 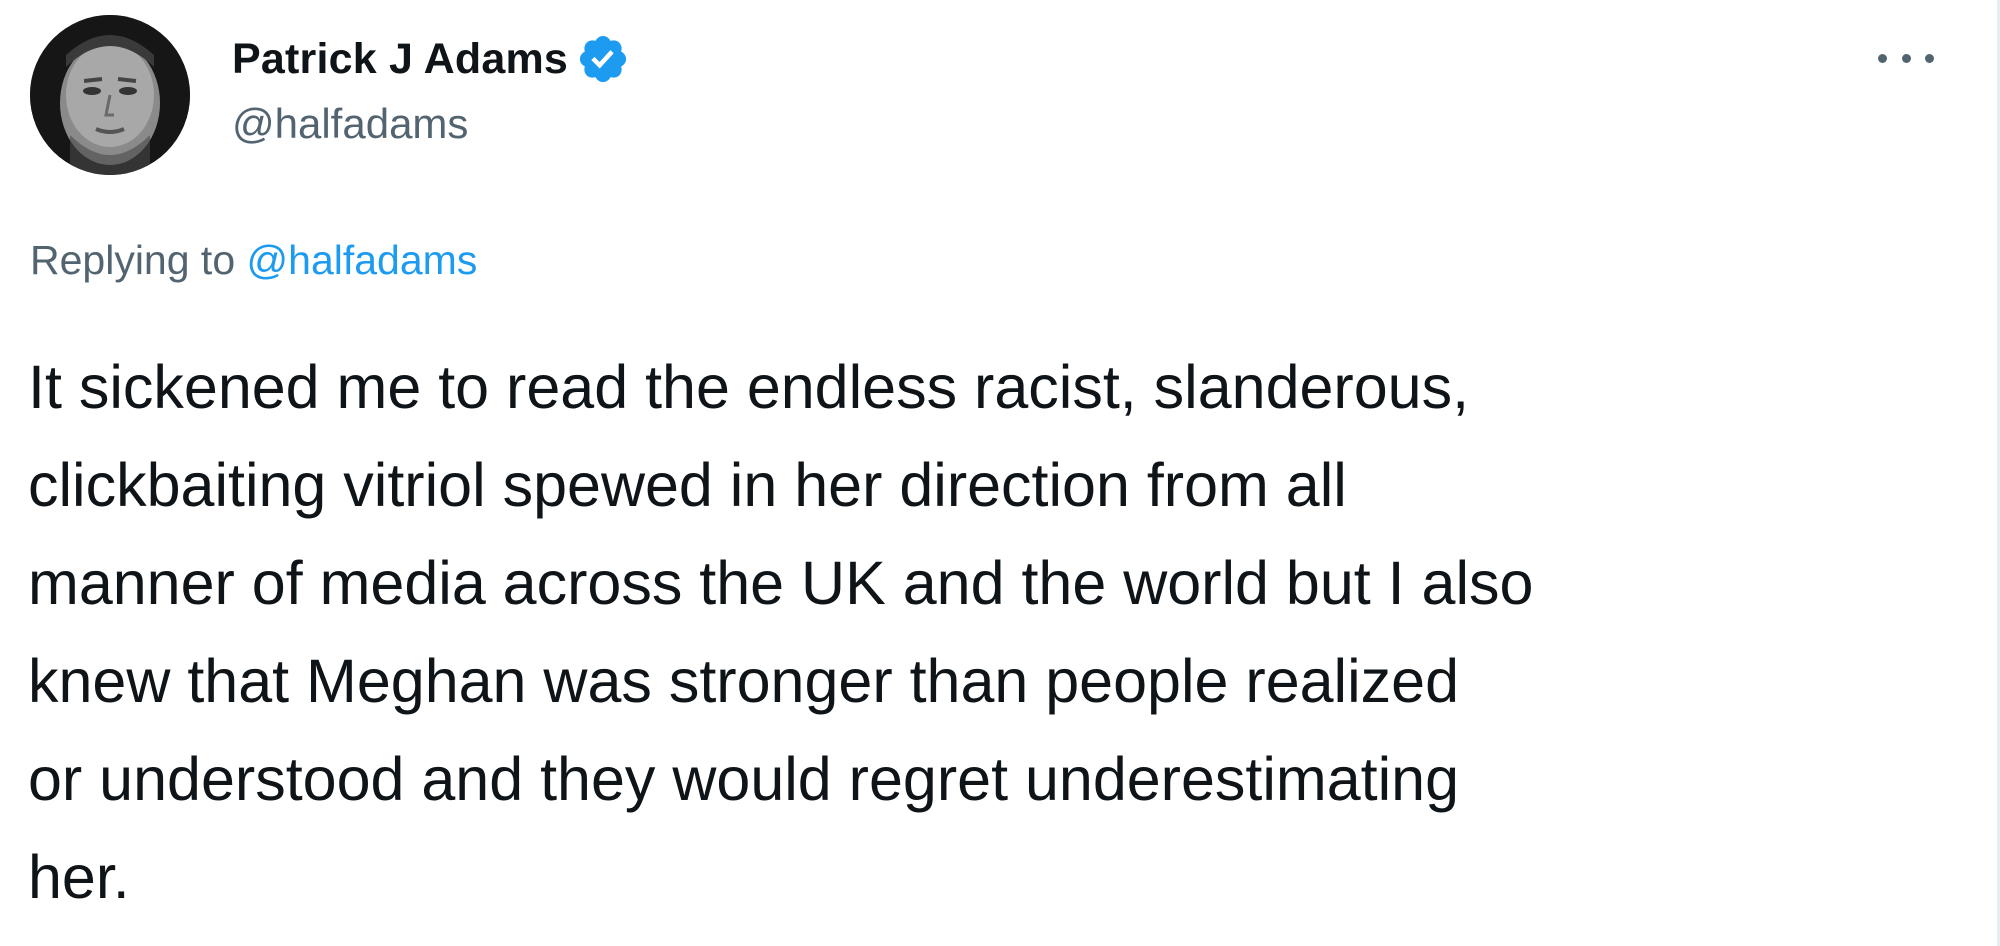 I want to click on verified-badge-icon, so click(x=603, y=59).